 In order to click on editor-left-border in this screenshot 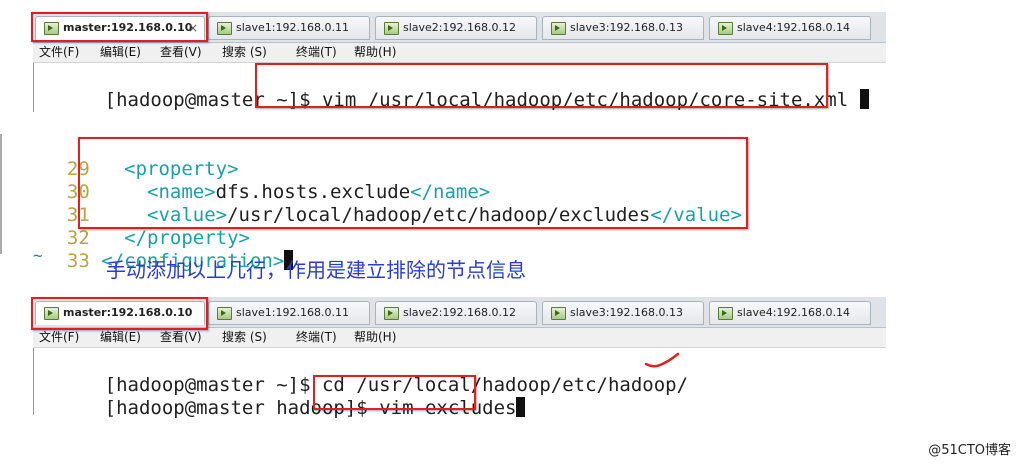, I will do `click(1, 194)`.